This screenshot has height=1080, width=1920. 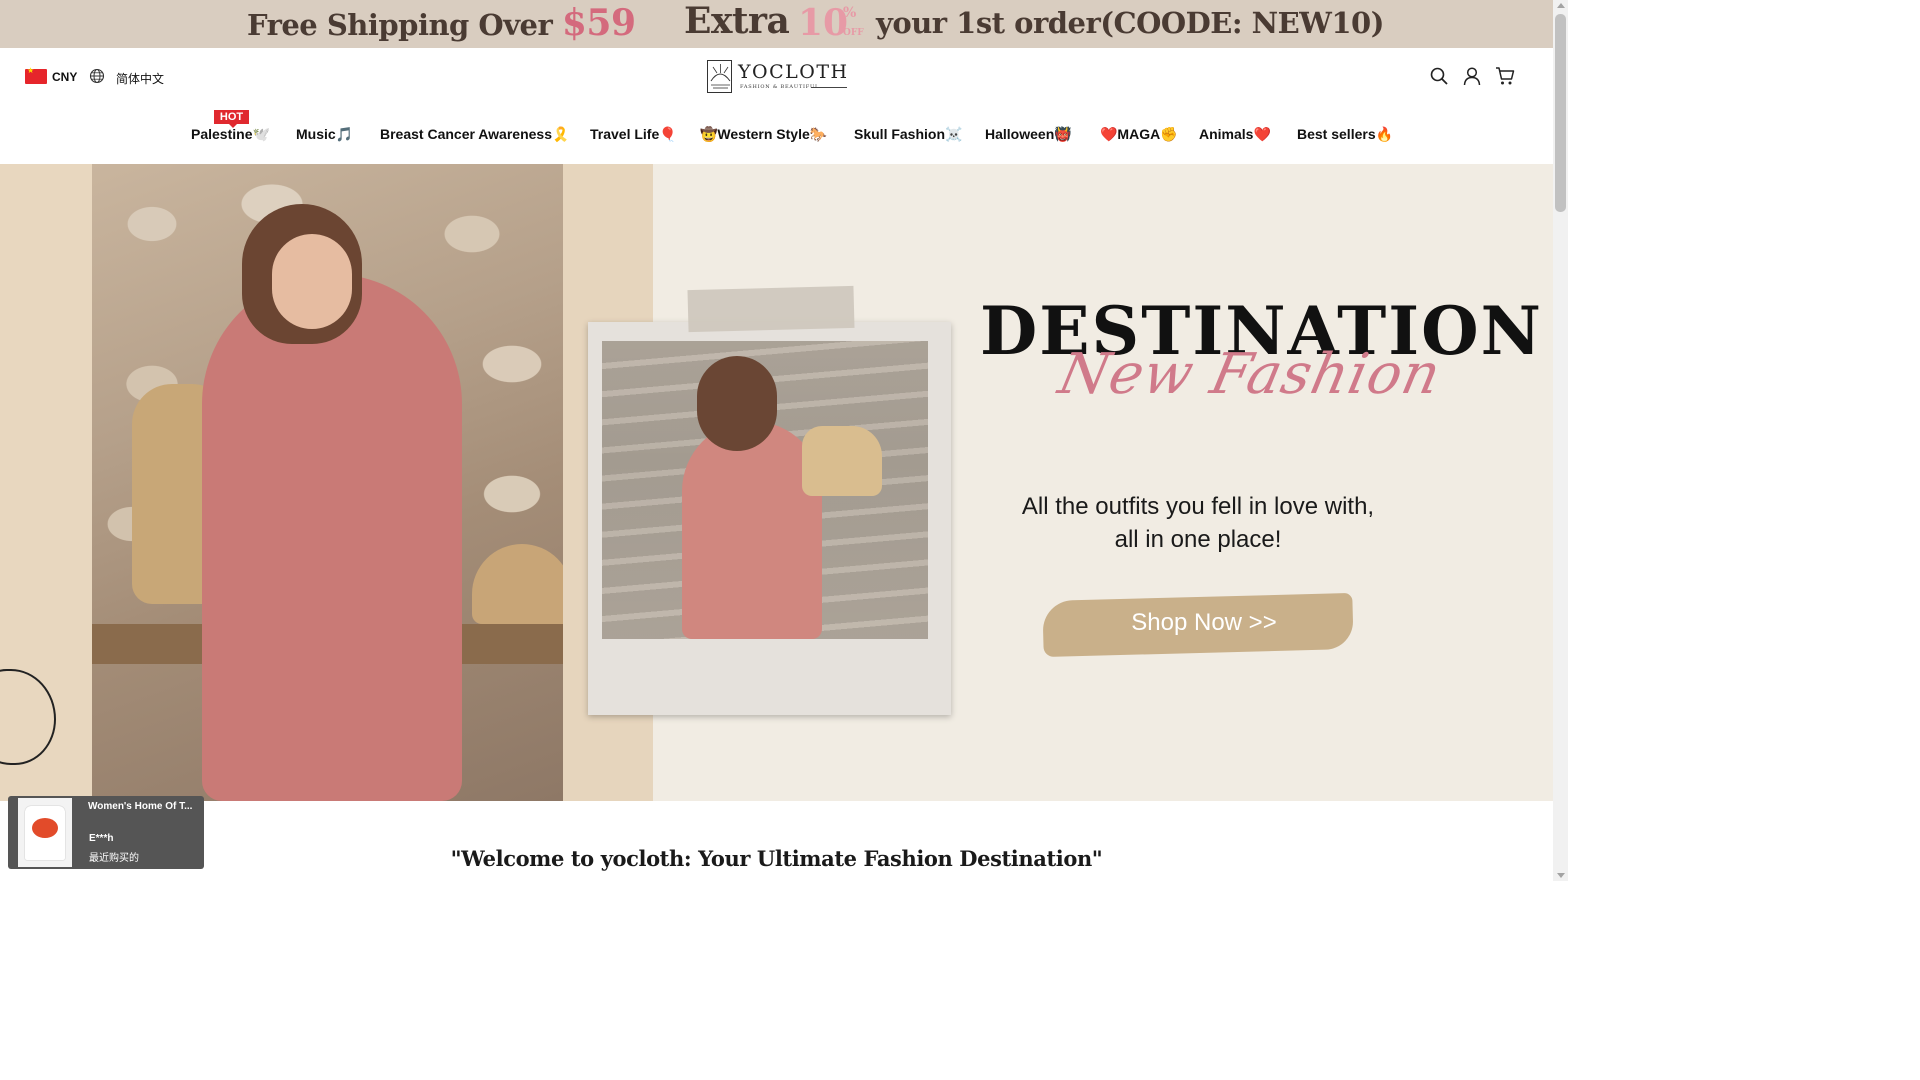 I want to click on model-pink-dress, so click(x=332, y=537).